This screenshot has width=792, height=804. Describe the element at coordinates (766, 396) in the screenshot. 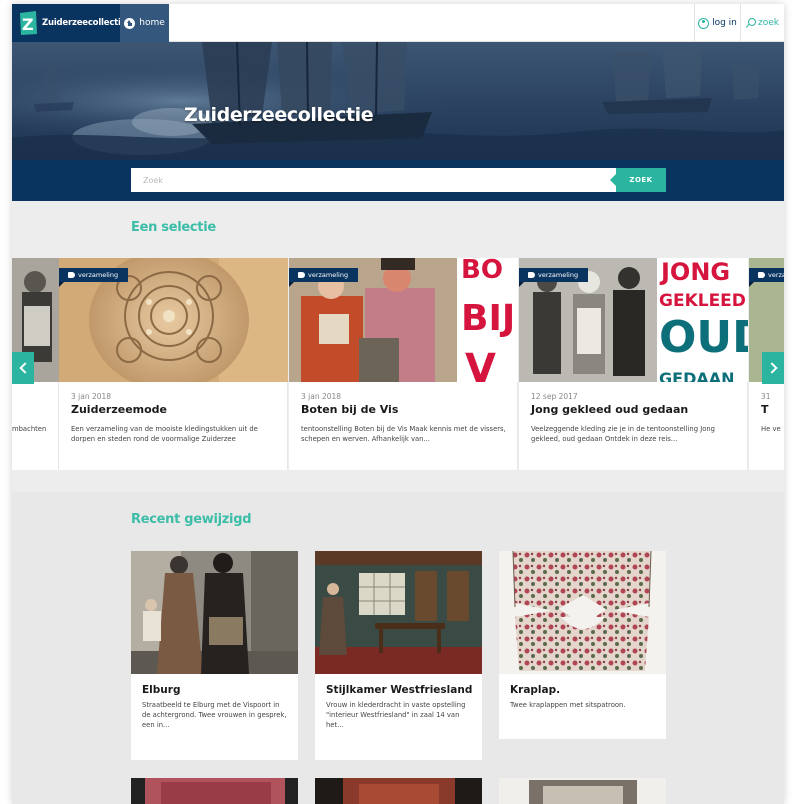

I see `card-date: 31` at that location.